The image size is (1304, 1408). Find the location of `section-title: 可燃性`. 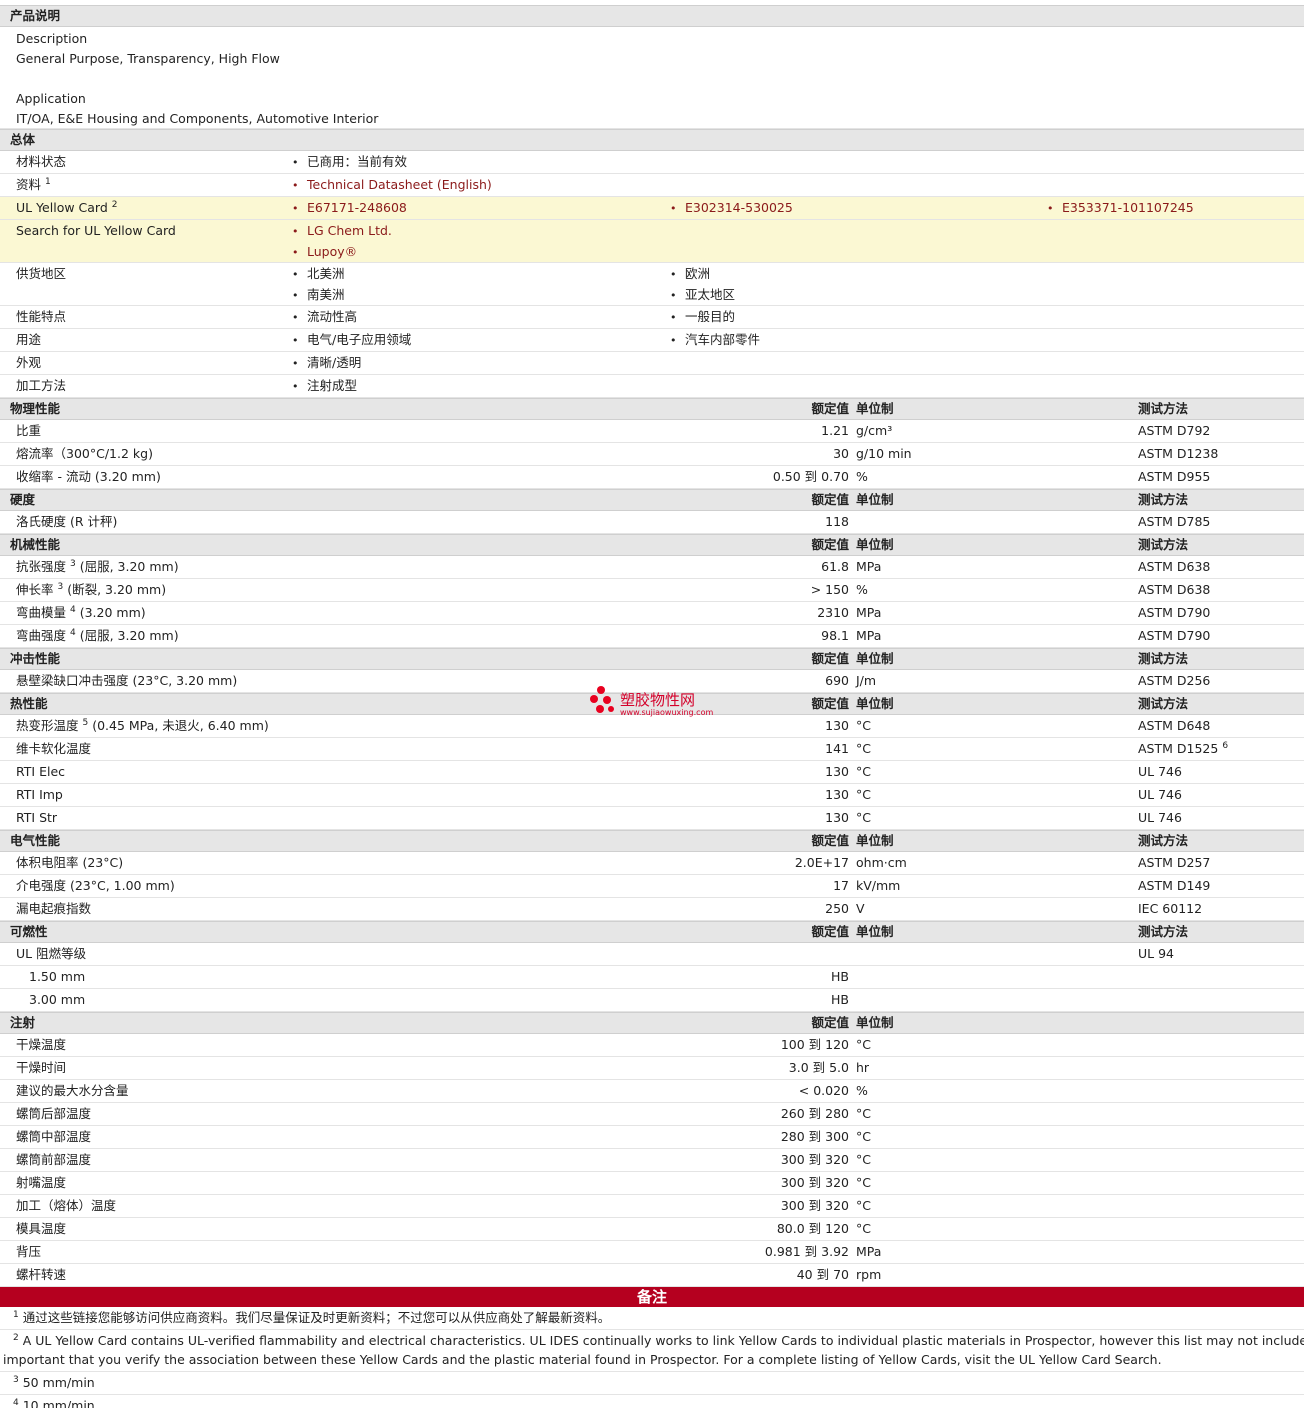

section-title: 可燃性 is located at coordinates (29, 931).